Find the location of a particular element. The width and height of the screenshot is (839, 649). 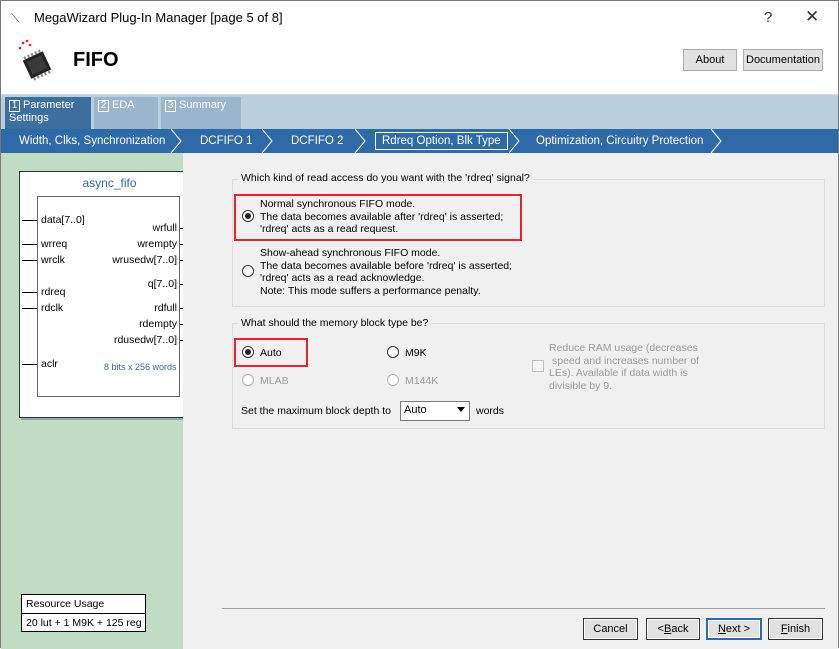

window-title: MegaWizard Plug-In Manager [page 5 of 8] is located at coordinates (158, 17).